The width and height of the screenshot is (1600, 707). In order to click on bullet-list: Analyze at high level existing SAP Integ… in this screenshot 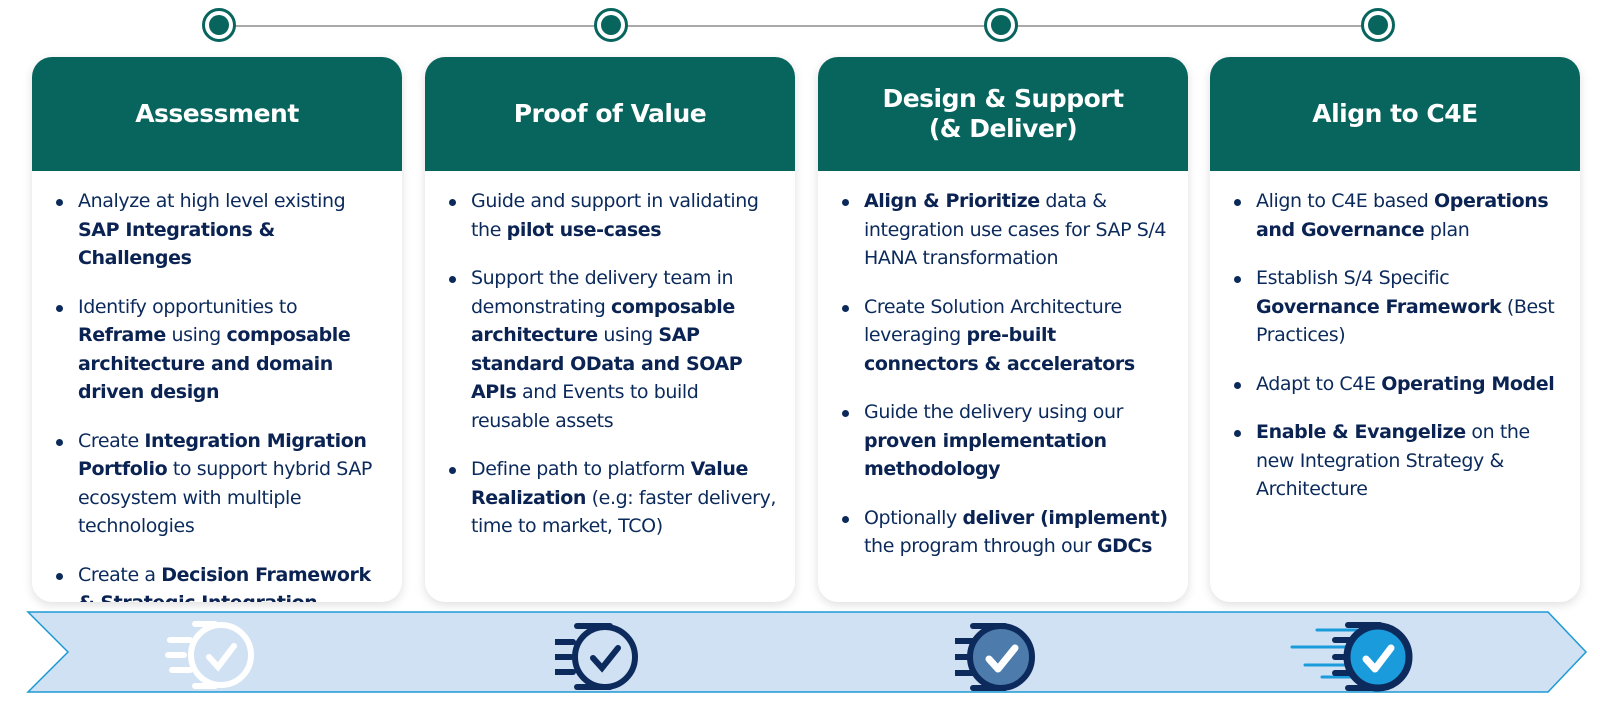, I will do `click(220, 394)`.